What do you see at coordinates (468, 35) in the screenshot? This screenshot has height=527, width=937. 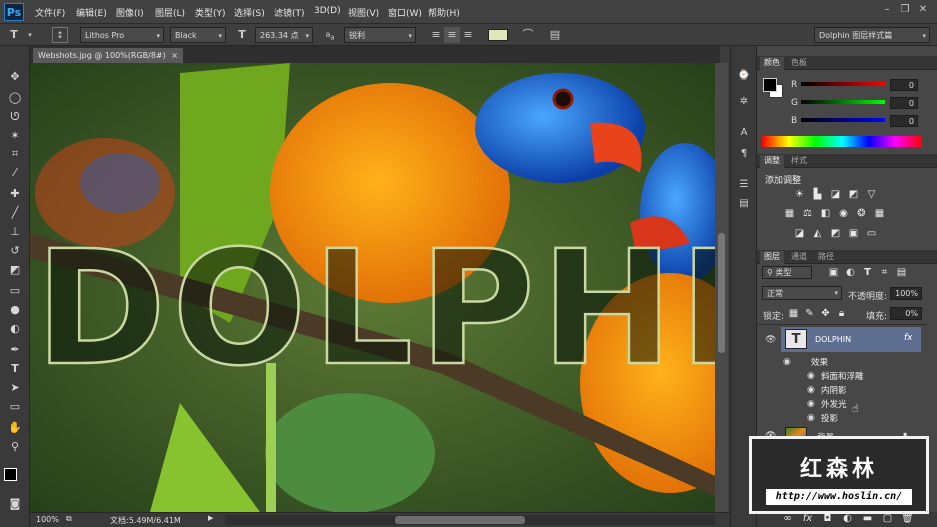 I see `align-right-icon: ≡` at bounding box center [468, 35].